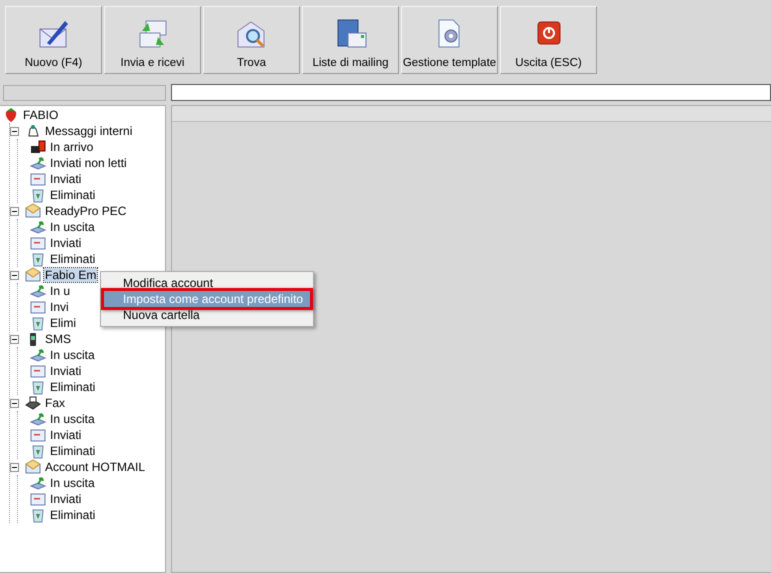 The height and width of the screenshot is (573, 771). Describe the element at coordinates (33, 403) in the screenshot. I see `fax-icon` at that location.